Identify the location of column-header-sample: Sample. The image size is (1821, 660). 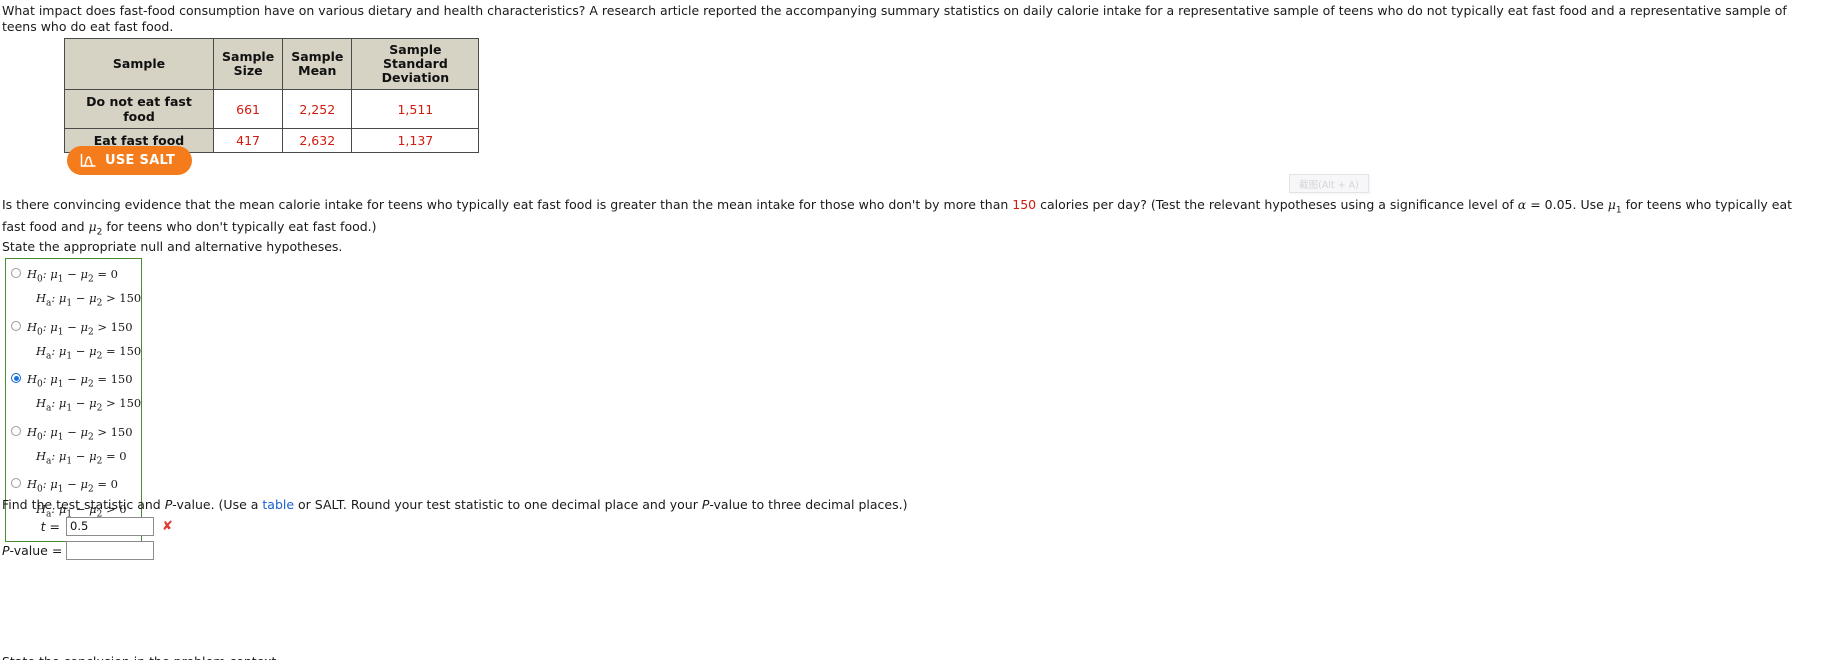
(139, 64).